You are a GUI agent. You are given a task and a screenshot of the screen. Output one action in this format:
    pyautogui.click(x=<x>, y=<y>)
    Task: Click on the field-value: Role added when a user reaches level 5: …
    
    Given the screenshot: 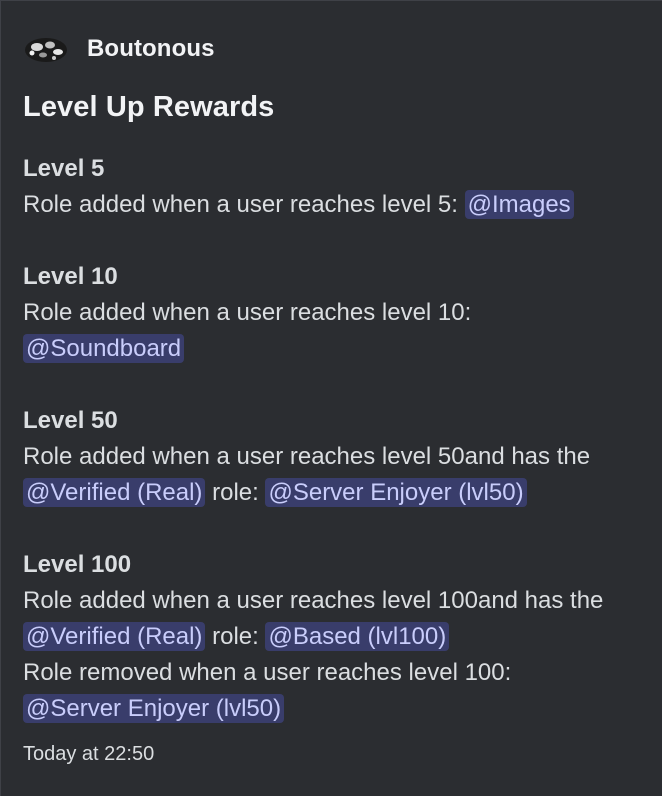 What is the action you would take?
    pyautogui.click(x=338, y=205)
    